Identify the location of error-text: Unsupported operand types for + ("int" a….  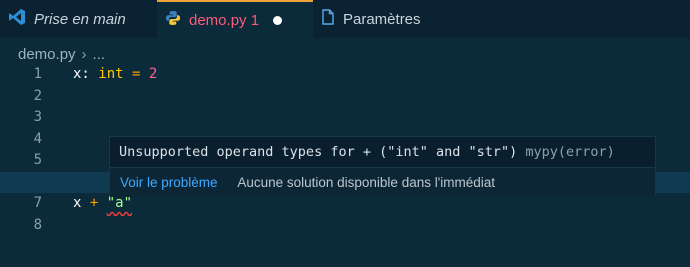
(318, 152).